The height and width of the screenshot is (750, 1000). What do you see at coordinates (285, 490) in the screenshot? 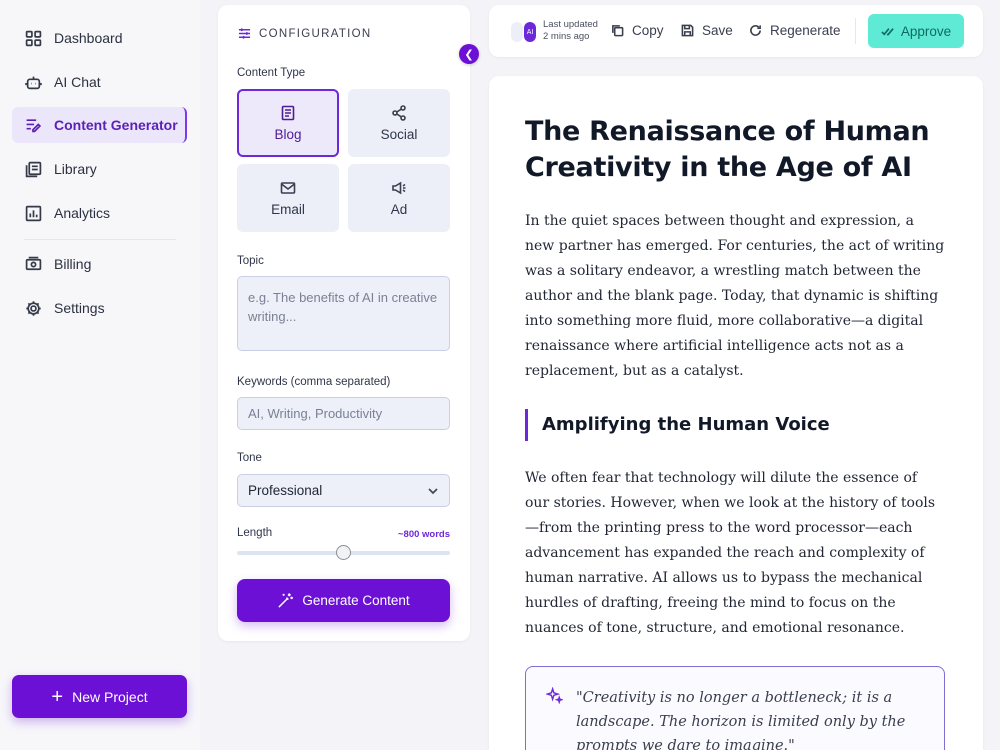
I see `tone-value: Professional` at bounding box center [285, 490].